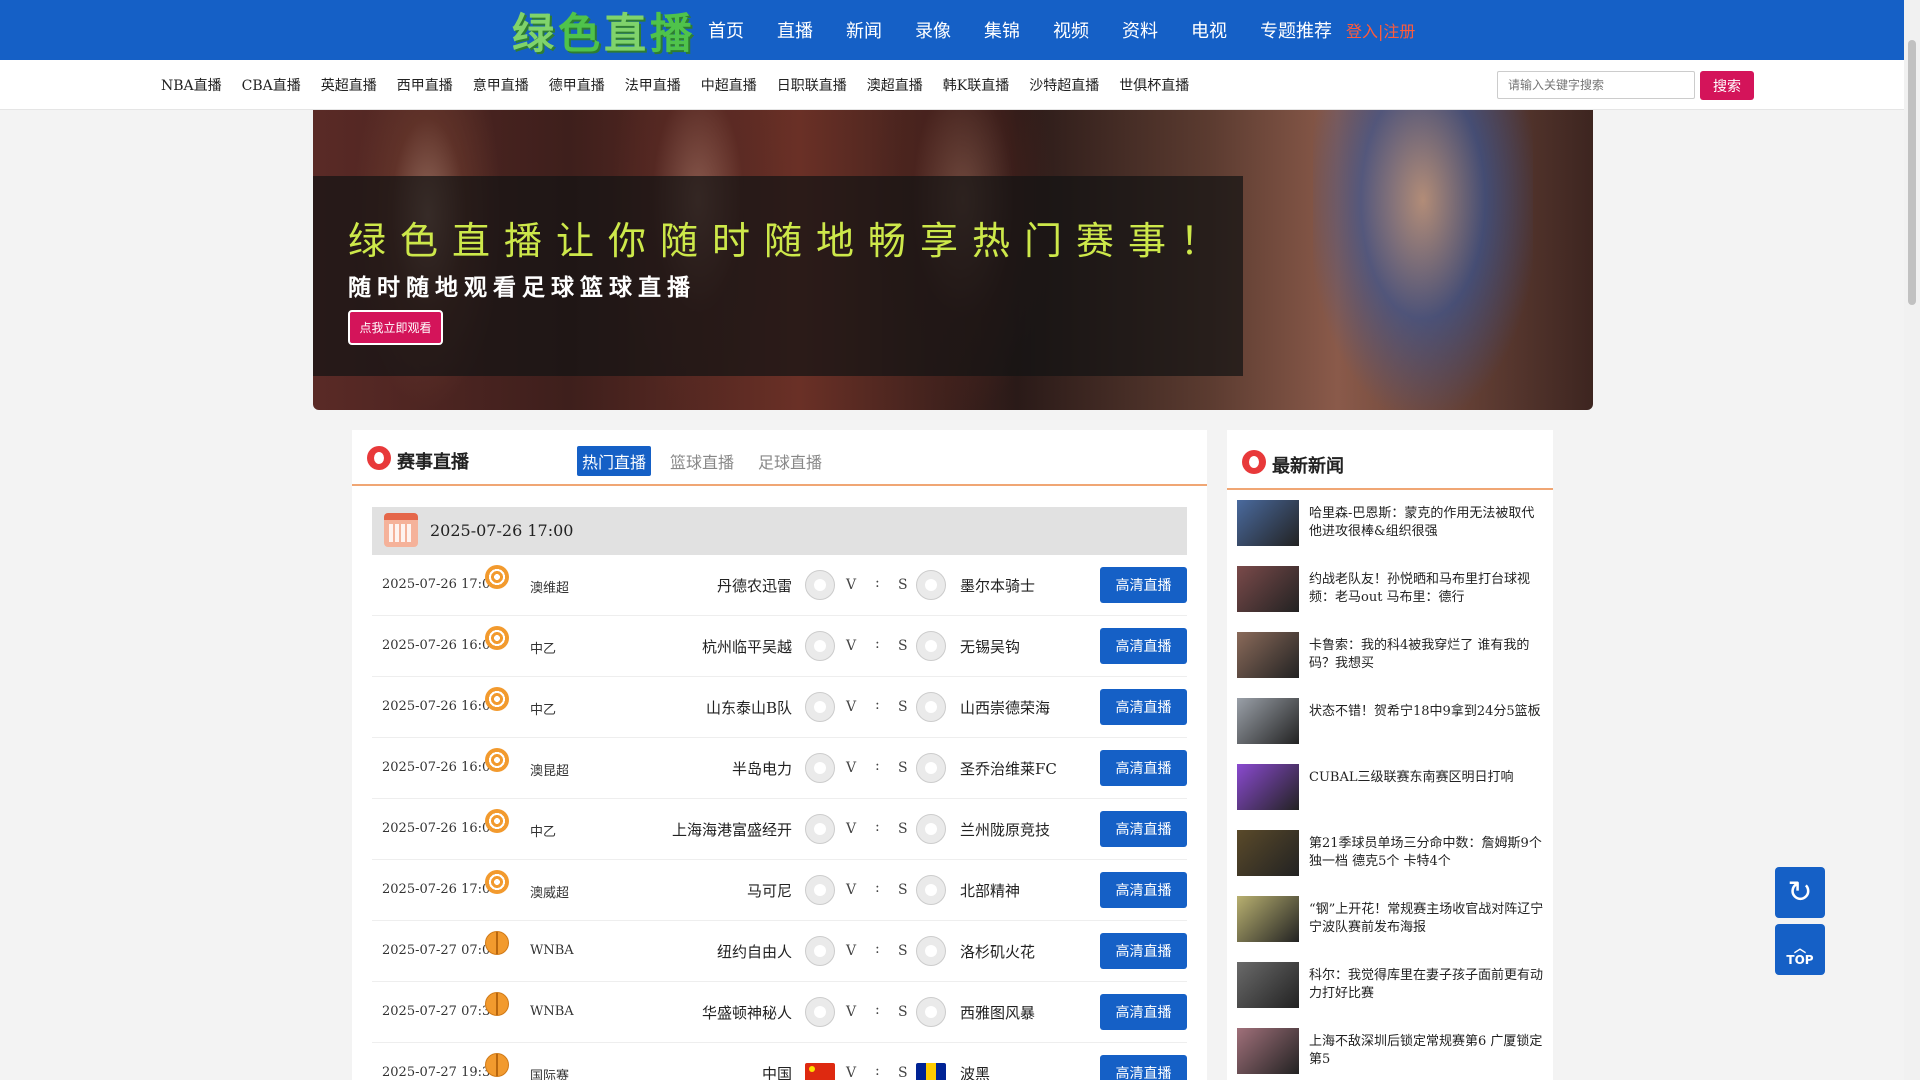  I want to click on away-team: 圣乔治维莱FC, so click(1008, 769).